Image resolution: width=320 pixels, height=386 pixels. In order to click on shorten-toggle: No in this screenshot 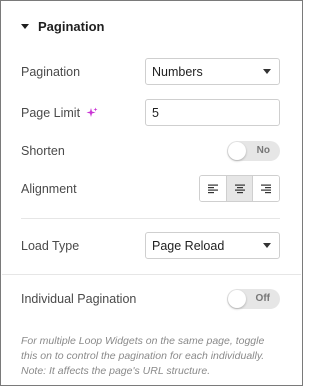, I will do `click(253, 151)`.